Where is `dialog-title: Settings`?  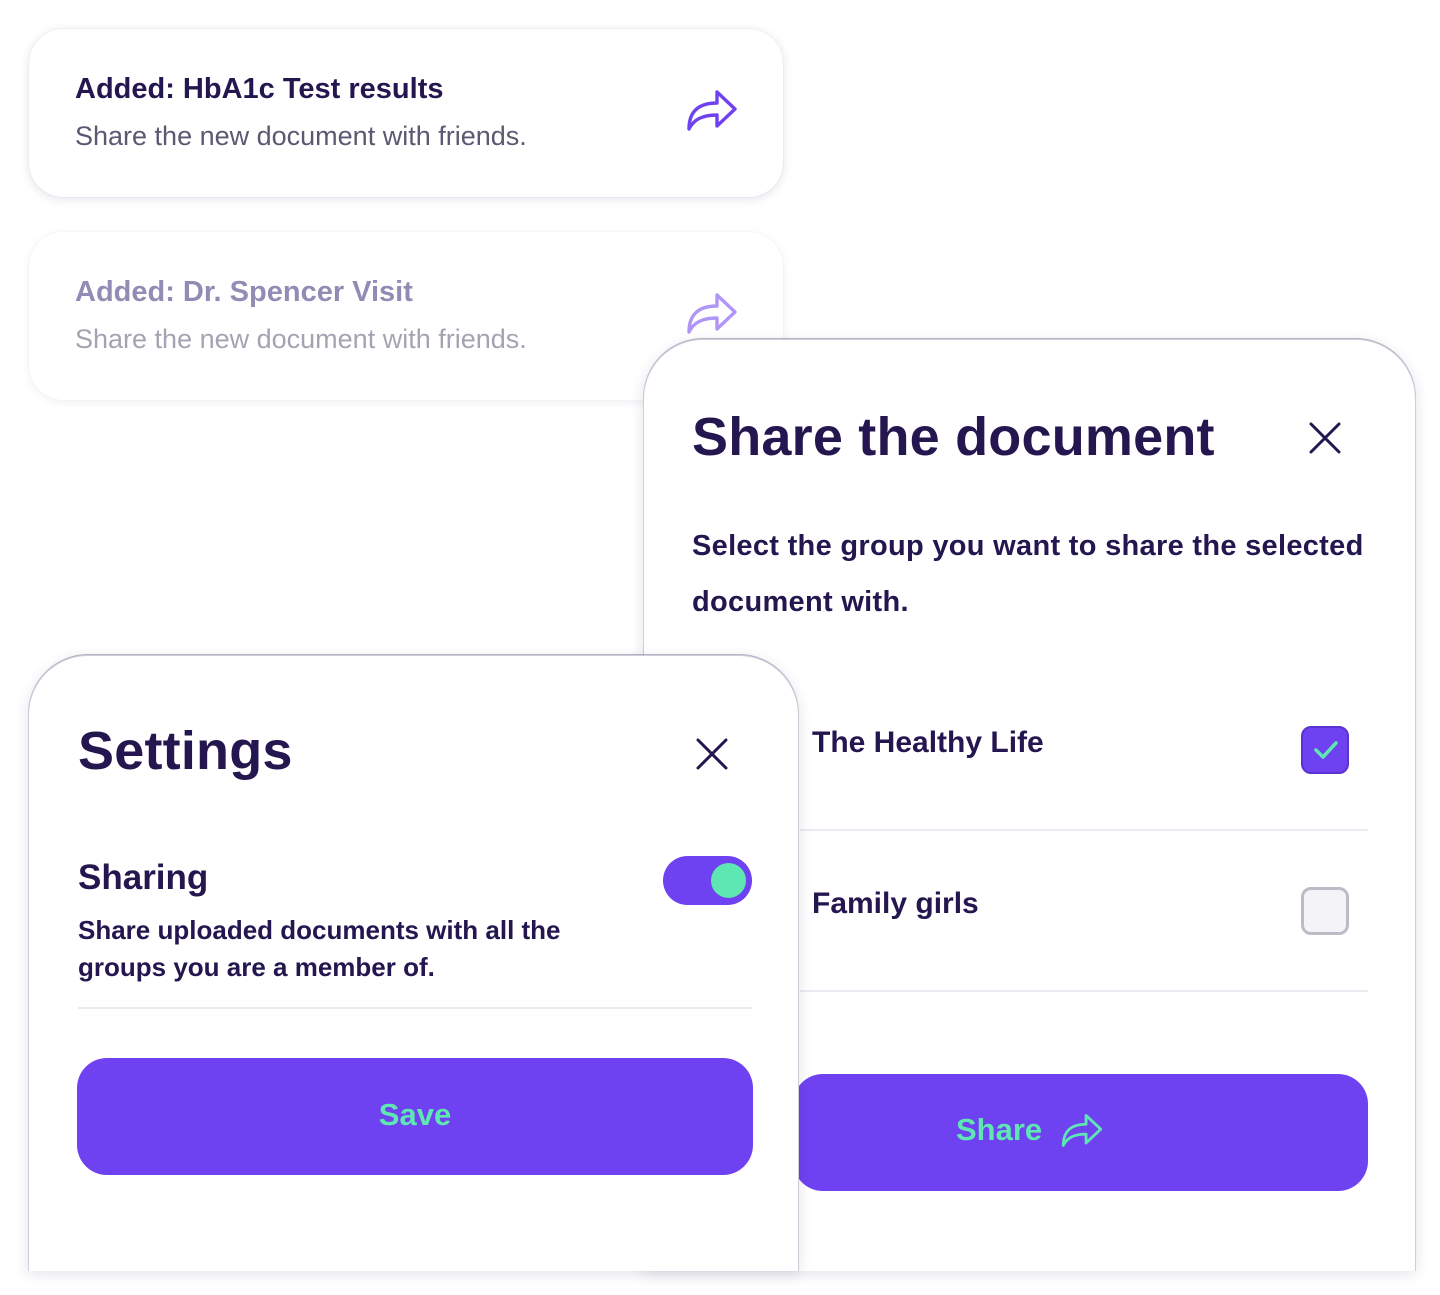
dialog-title: Settings is located at coordinates (185, 751).